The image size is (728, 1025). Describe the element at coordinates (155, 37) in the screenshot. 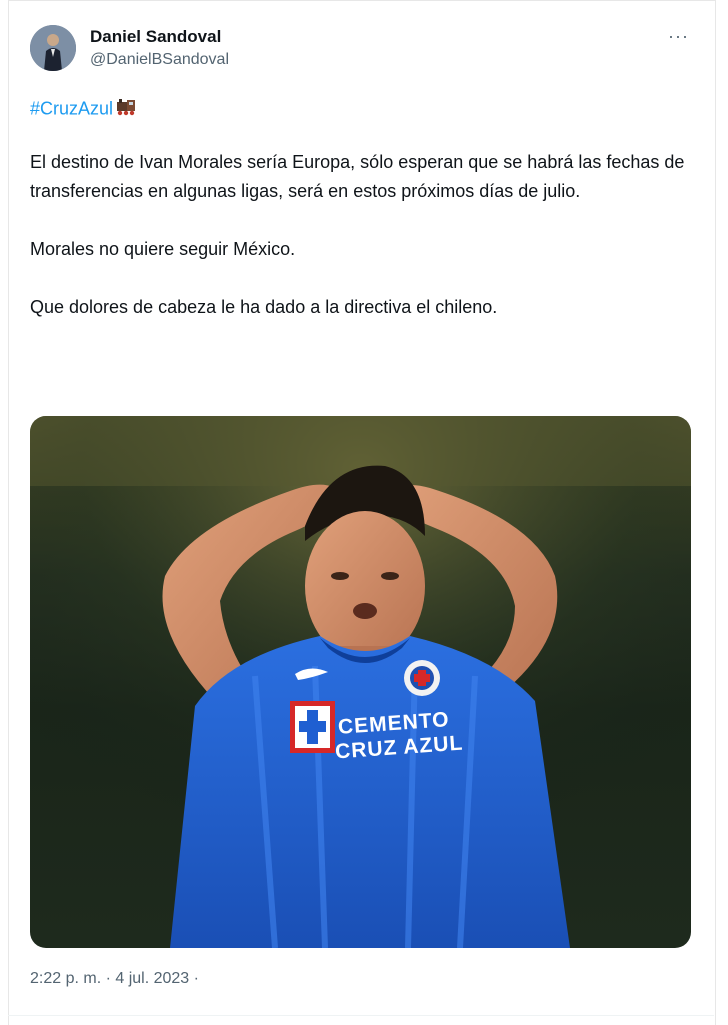

I see `author-display-name: Daniel Sandoval` at that location.